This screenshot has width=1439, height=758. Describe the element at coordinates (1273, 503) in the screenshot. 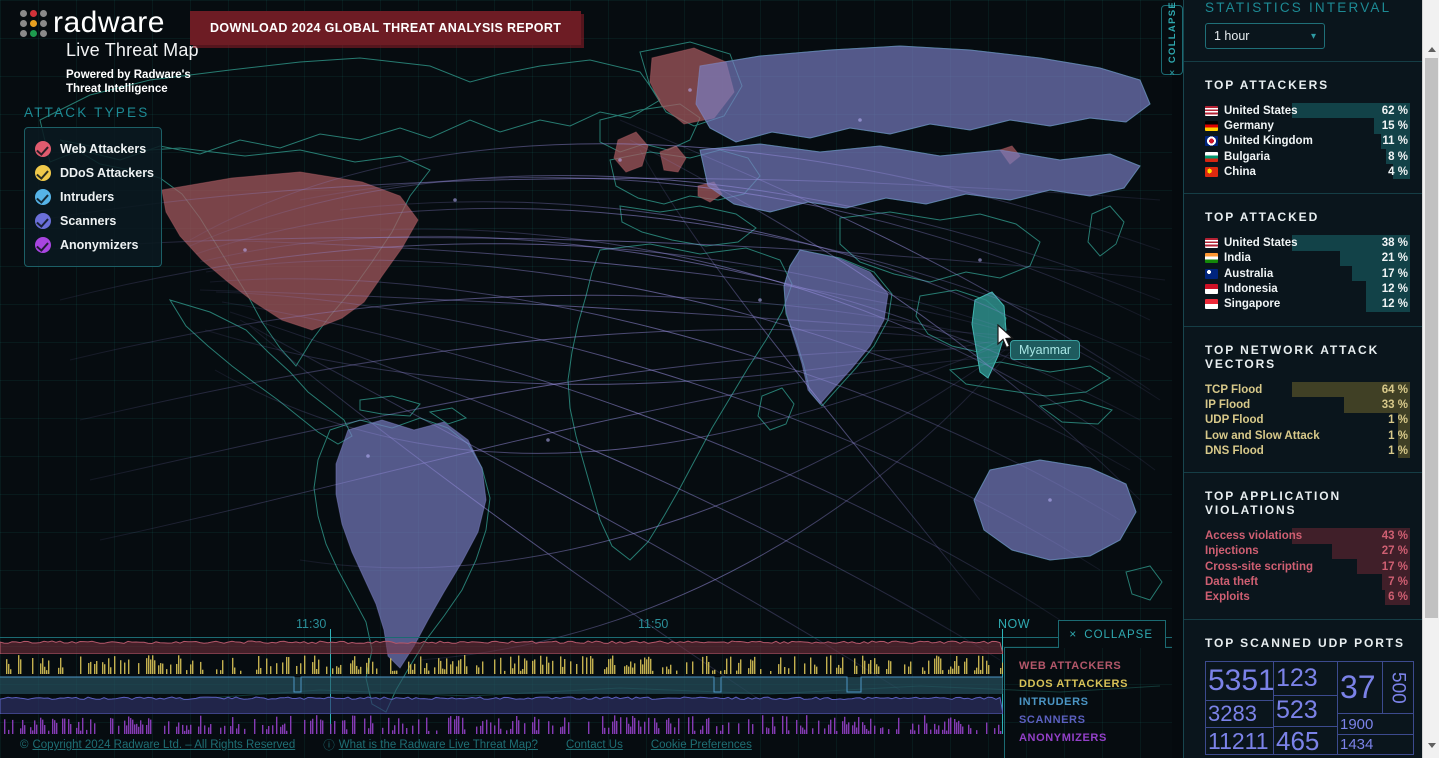

I see `section-title: TOP APPLICATION VIOLATIONS` at that location.